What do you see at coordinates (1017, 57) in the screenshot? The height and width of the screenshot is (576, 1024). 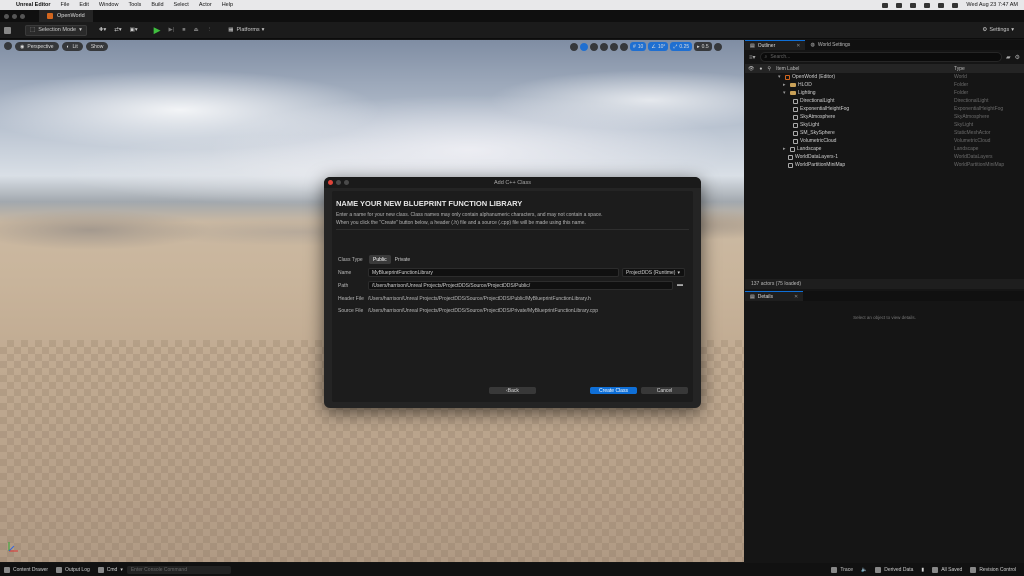 I see `gear-icon: ⚙` at bounding box center [1017, 57].